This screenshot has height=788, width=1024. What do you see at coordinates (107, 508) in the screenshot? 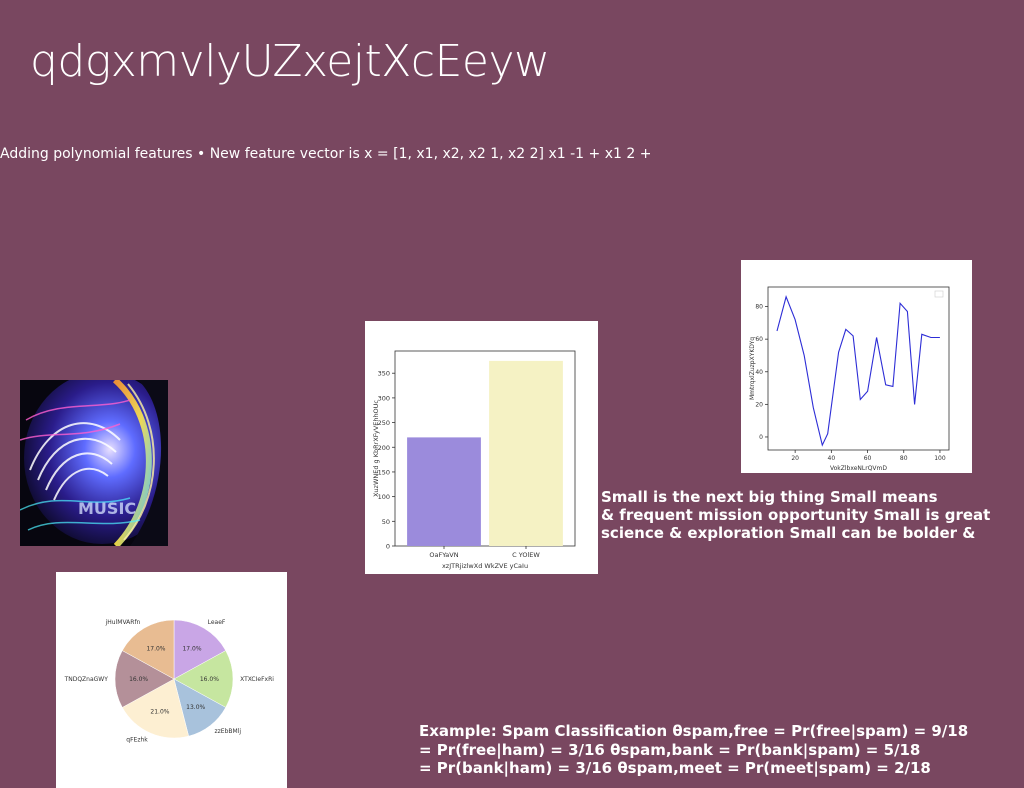
I see `photo-sign-text: MUSIC` at bounding box center [107, 508].